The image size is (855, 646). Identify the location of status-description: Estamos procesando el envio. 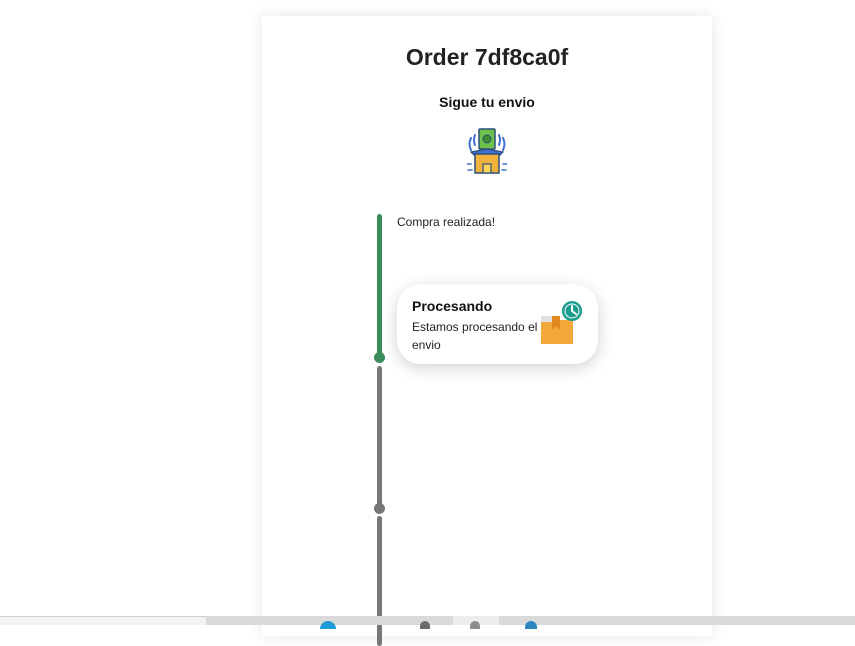
(475, 336).